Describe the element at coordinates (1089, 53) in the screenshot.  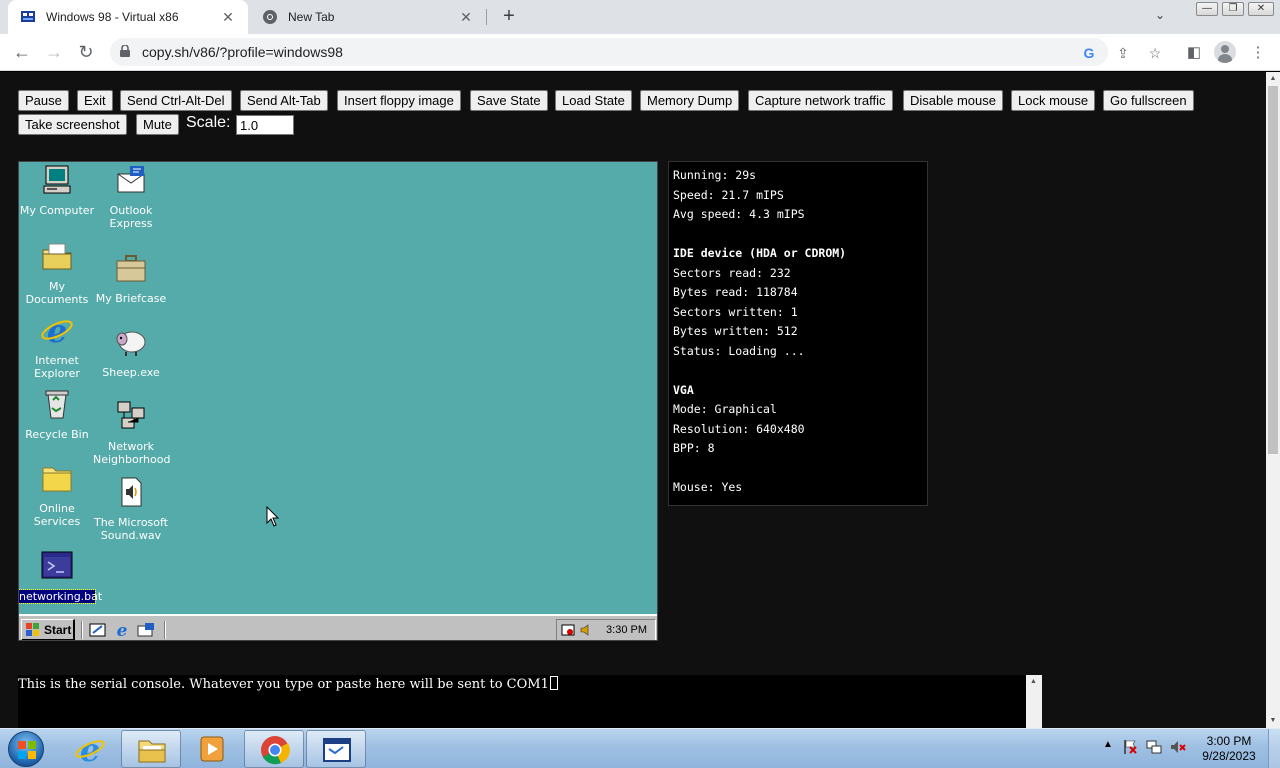
I see `google-lens-icon: G` at that location.